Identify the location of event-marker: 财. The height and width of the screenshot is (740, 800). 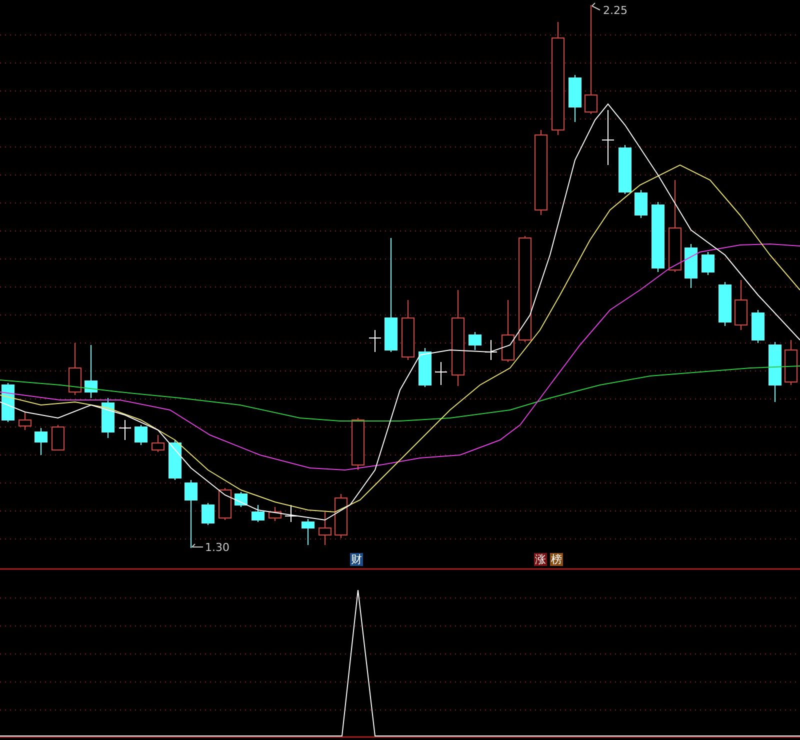
(356, 559).